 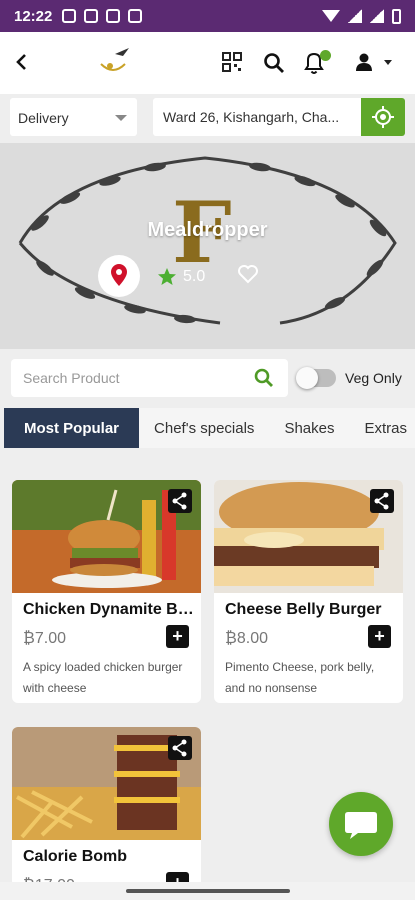 What do you see at coordinates (373, 378) in the screenshot?
I see `veg-only-label: Veg Only` at bounding box center [373, 378].